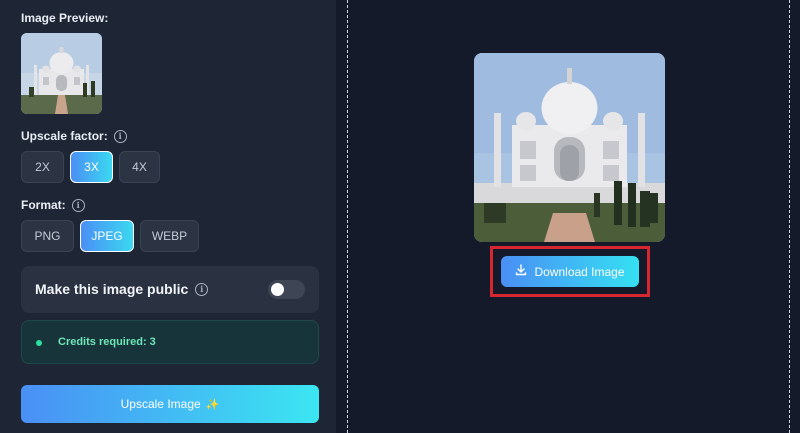 Image resolution: width=800 pixels, height=433 pixels. I want to click on image-preview-thumbnail, so click(61, 73).